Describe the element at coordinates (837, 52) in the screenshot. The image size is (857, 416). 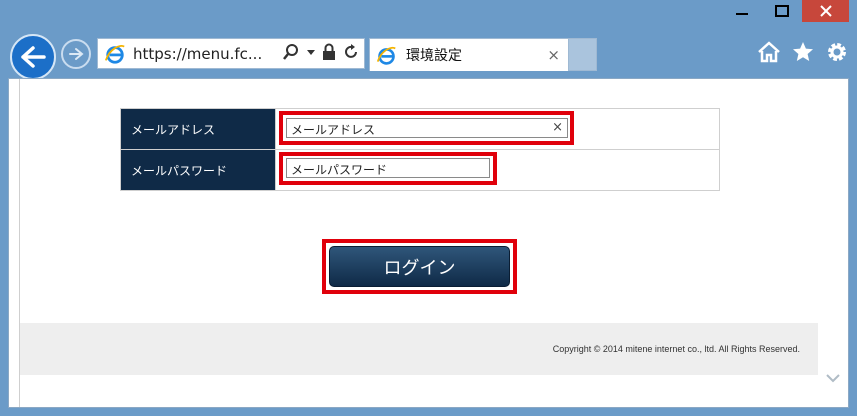
I see `settings-gear-icon` at that location.